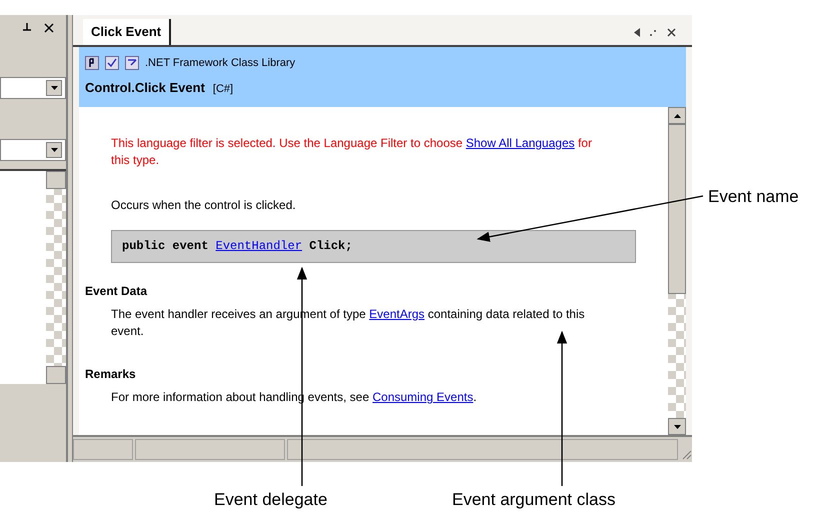 This screenshot has width=836, height=512. I want to click on syntax-code: public event EventHandler Click;, so click(237, 246).